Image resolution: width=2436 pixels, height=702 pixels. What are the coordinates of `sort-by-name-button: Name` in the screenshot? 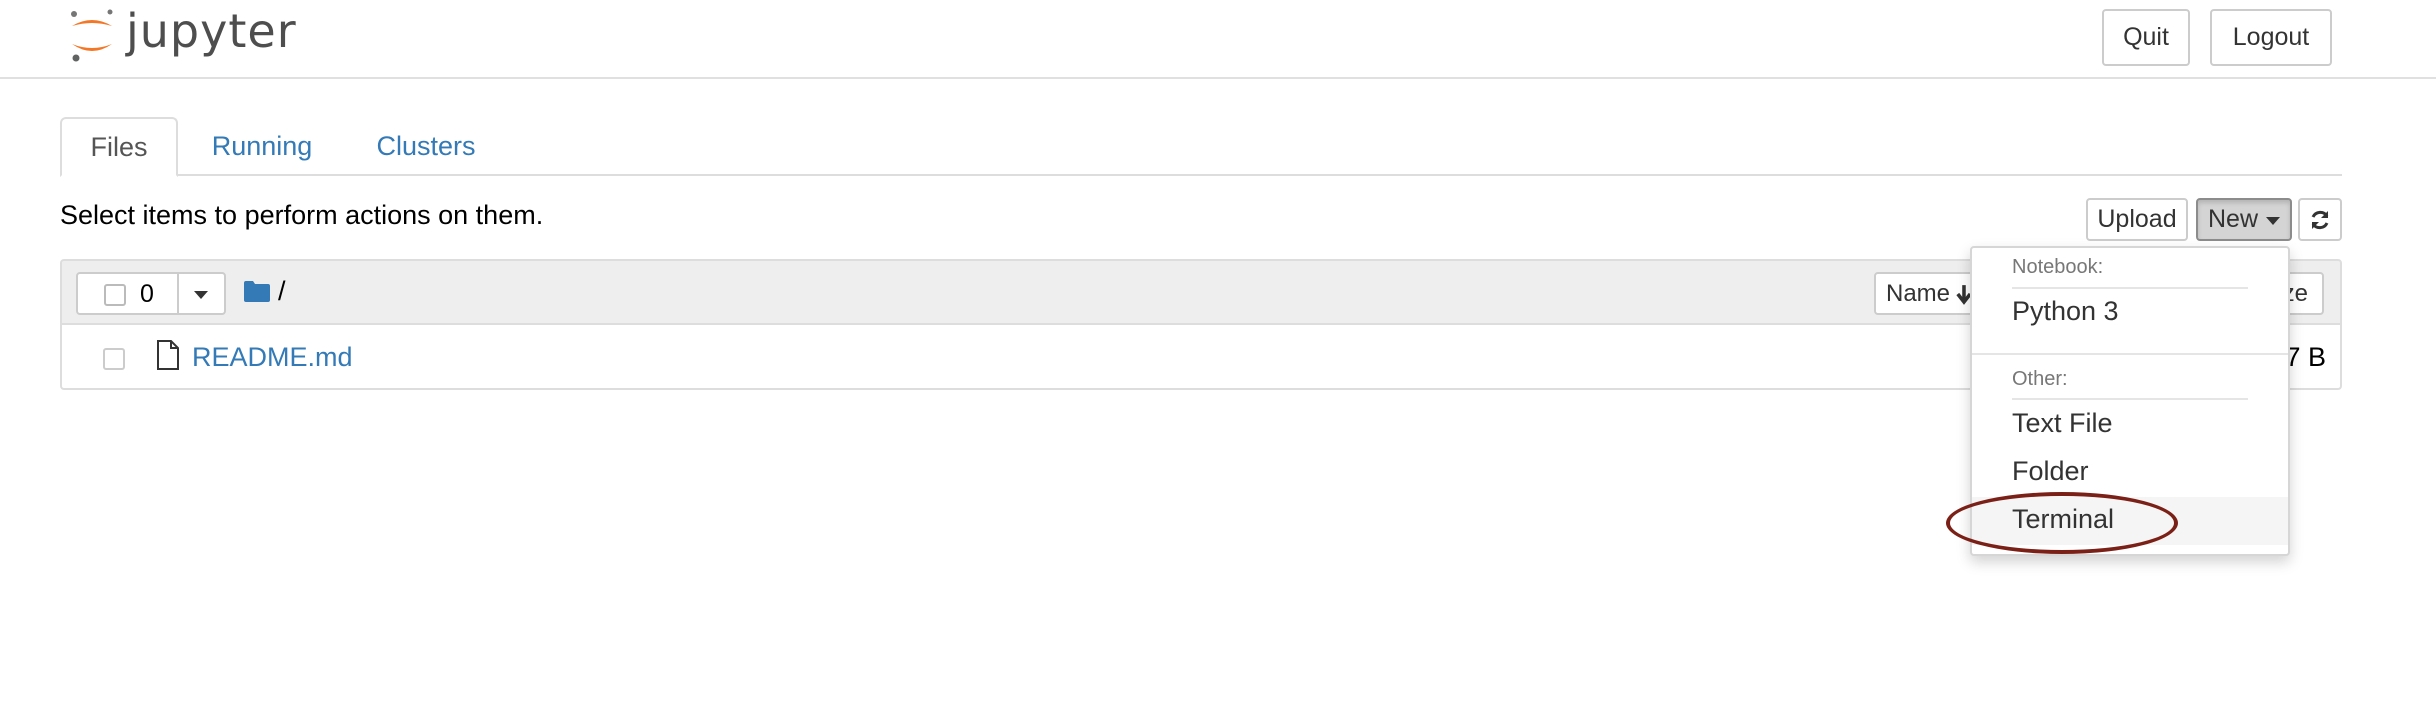 It's located at (1924, 293).